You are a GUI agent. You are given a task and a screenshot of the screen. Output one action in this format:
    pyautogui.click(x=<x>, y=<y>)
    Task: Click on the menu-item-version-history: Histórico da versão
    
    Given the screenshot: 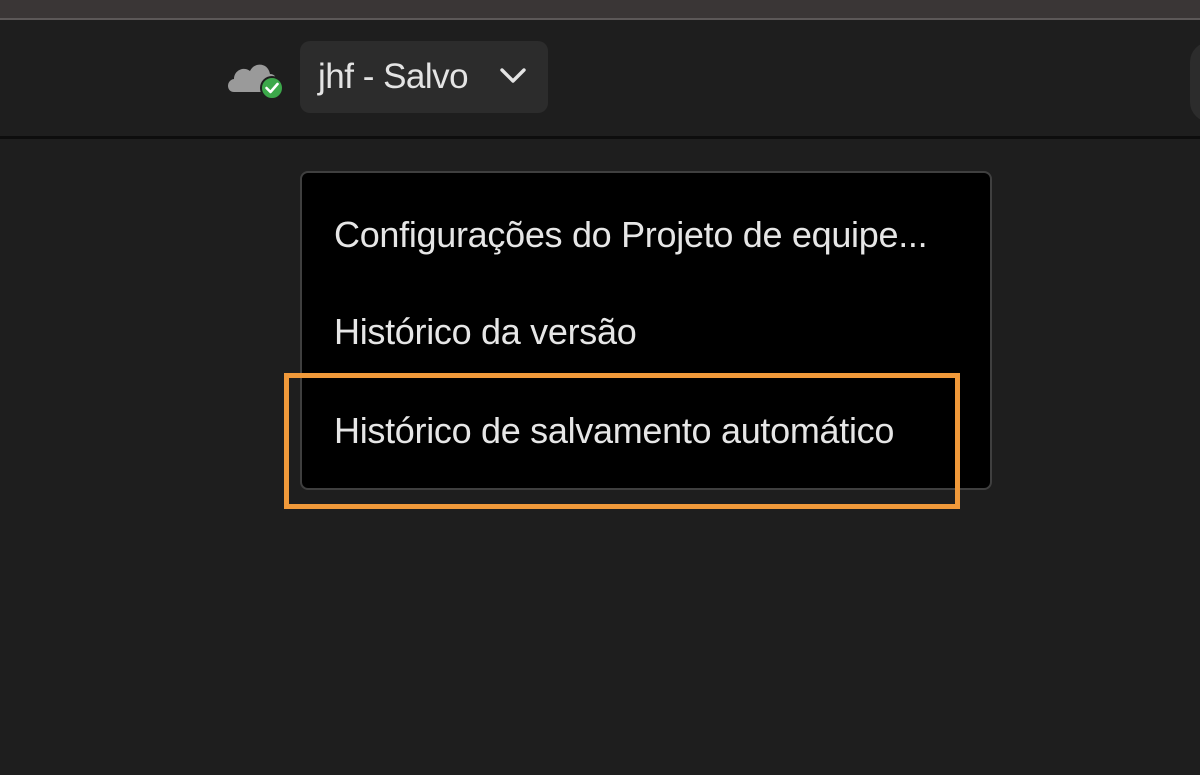 What is the action you would take?
    pyautogui.click(x=644, y=332)
    